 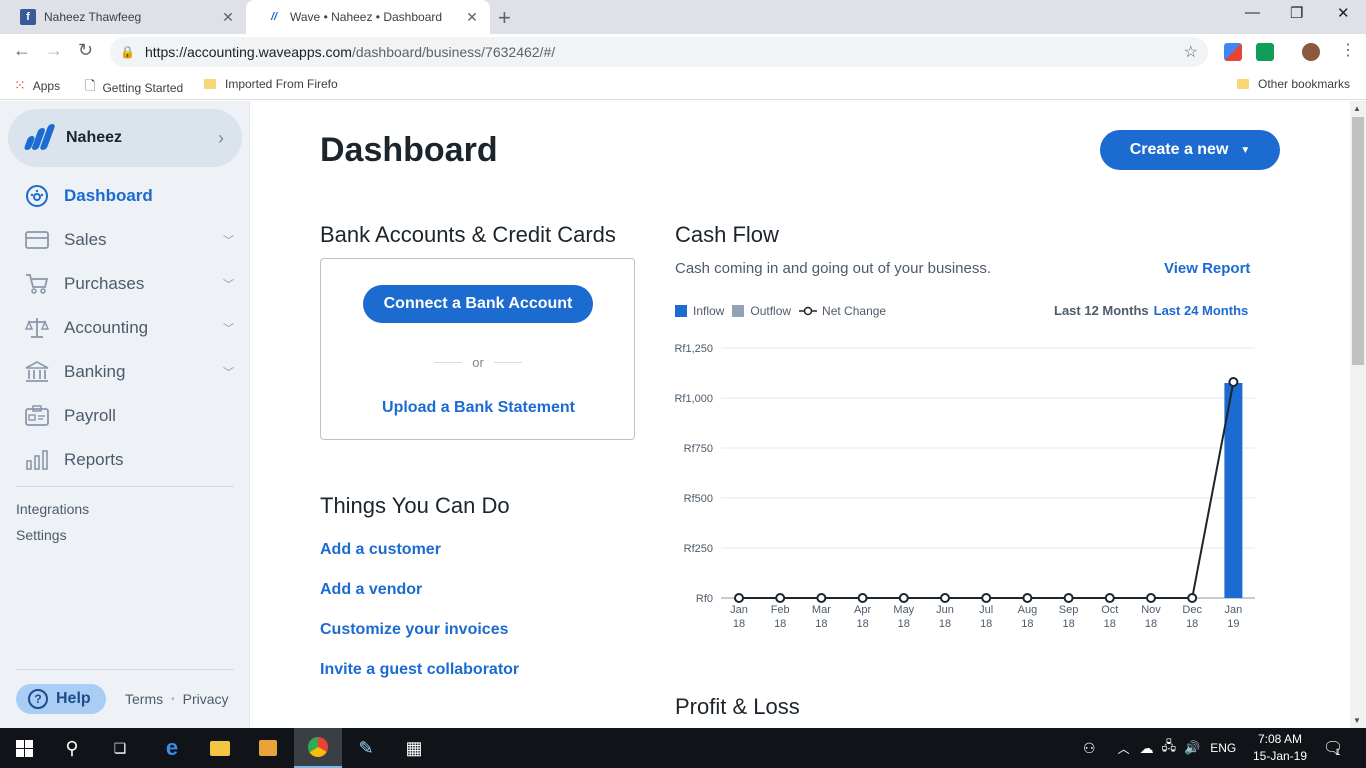 I want to click on task-view-icon: ❏, so click(x=120, y=748).